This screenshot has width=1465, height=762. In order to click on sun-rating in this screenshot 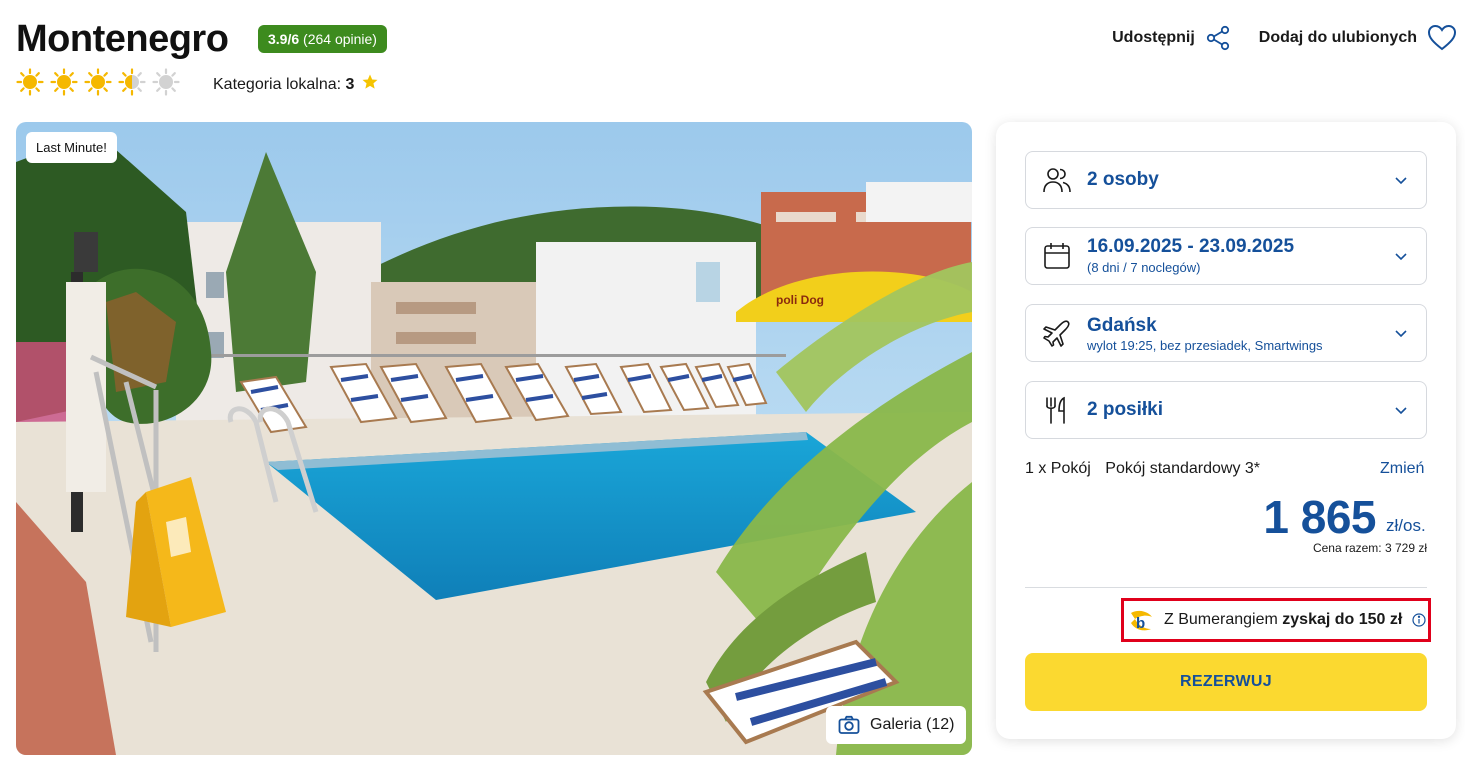, I will do `click(98, 82)`.